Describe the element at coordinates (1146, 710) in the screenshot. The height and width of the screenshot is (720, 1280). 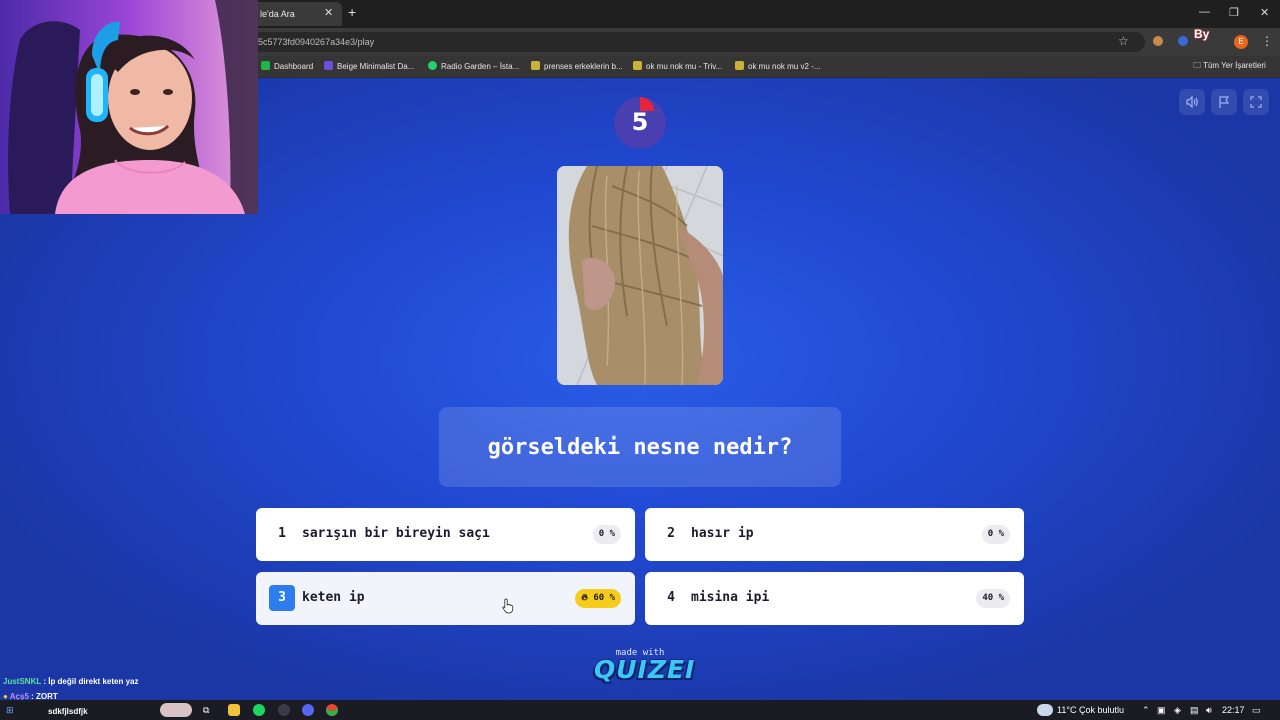
I see `tray-chevron-icon: ⌃` at that location.